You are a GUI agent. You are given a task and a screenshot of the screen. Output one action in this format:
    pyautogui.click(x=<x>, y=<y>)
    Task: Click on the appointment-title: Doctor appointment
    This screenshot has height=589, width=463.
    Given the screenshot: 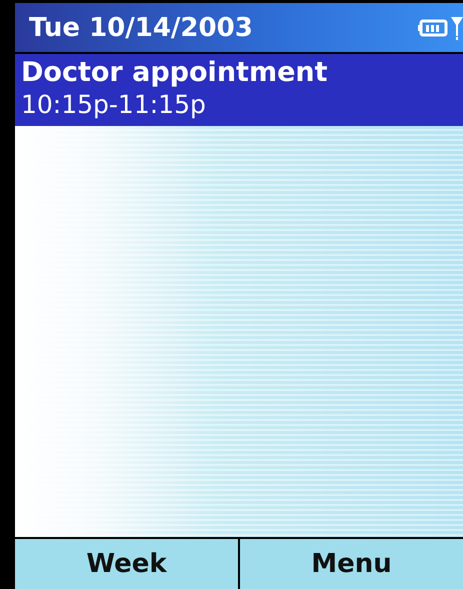 What is the action you would take?
    pyautogui.click(x=175, y=73)
    